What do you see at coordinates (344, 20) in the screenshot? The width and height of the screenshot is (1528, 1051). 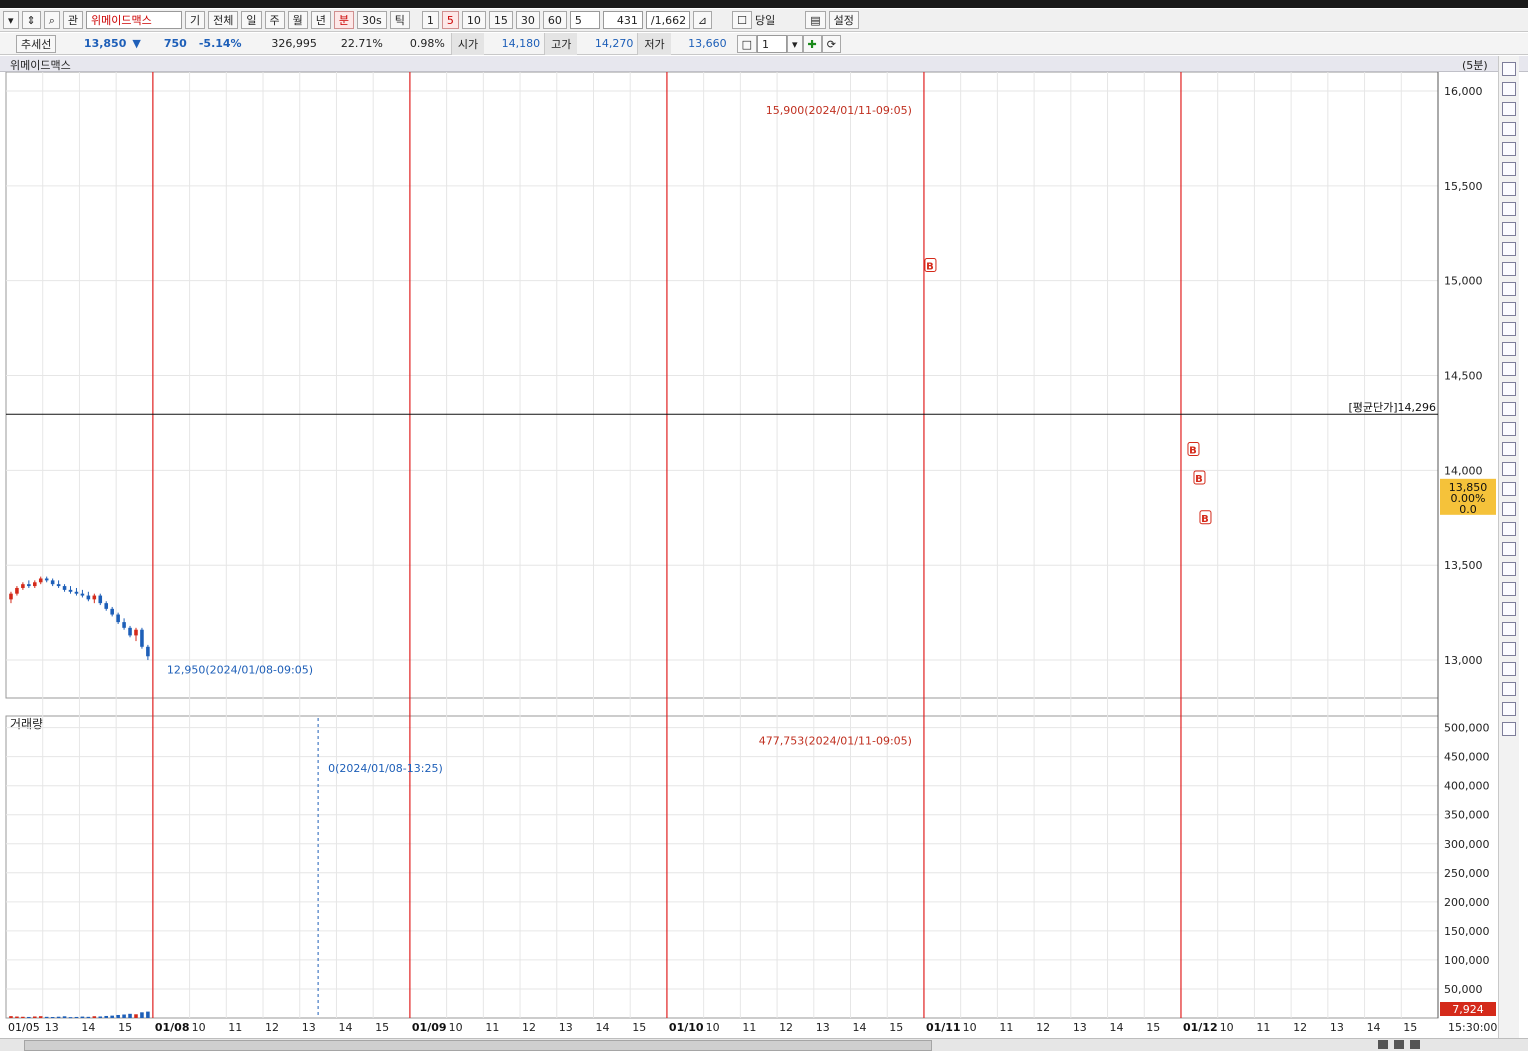 I see `period-button-6: 분` at bounding box center [344, 20].